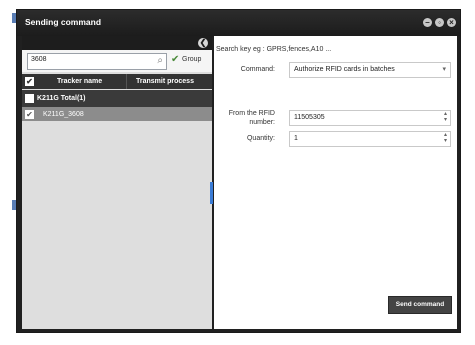 Image resolution: width=475 pixels, height=345 pixels. I want to click on tracker-table-header: ✔ Tracker name Transmit process, so click(117, 81).